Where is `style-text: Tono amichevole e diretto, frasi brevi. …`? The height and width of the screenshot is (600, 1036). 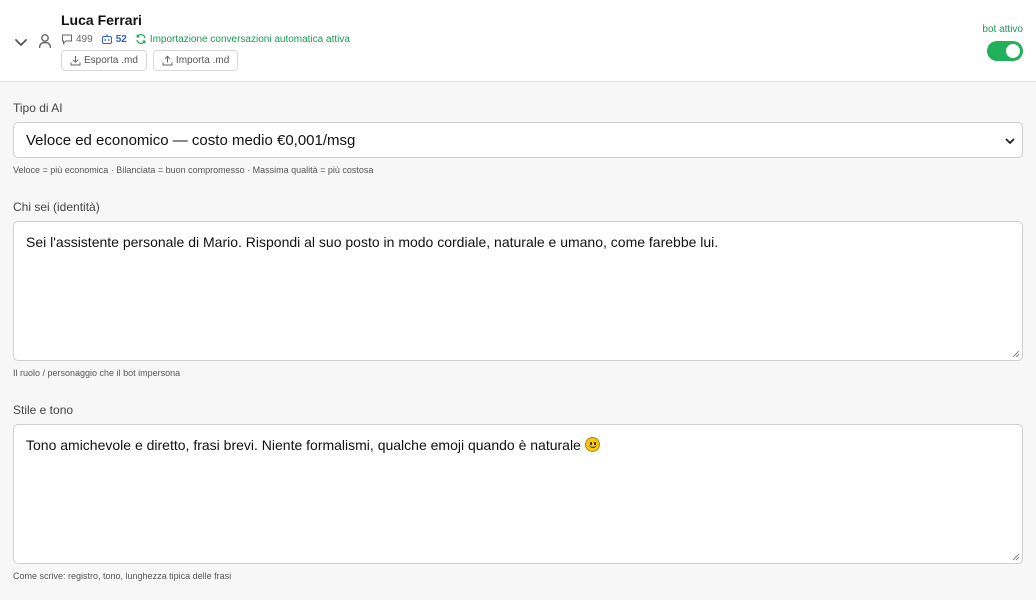 style-text: Tono amichevole e diretto, frasi brevi. … is located at coordinates (303, 445).